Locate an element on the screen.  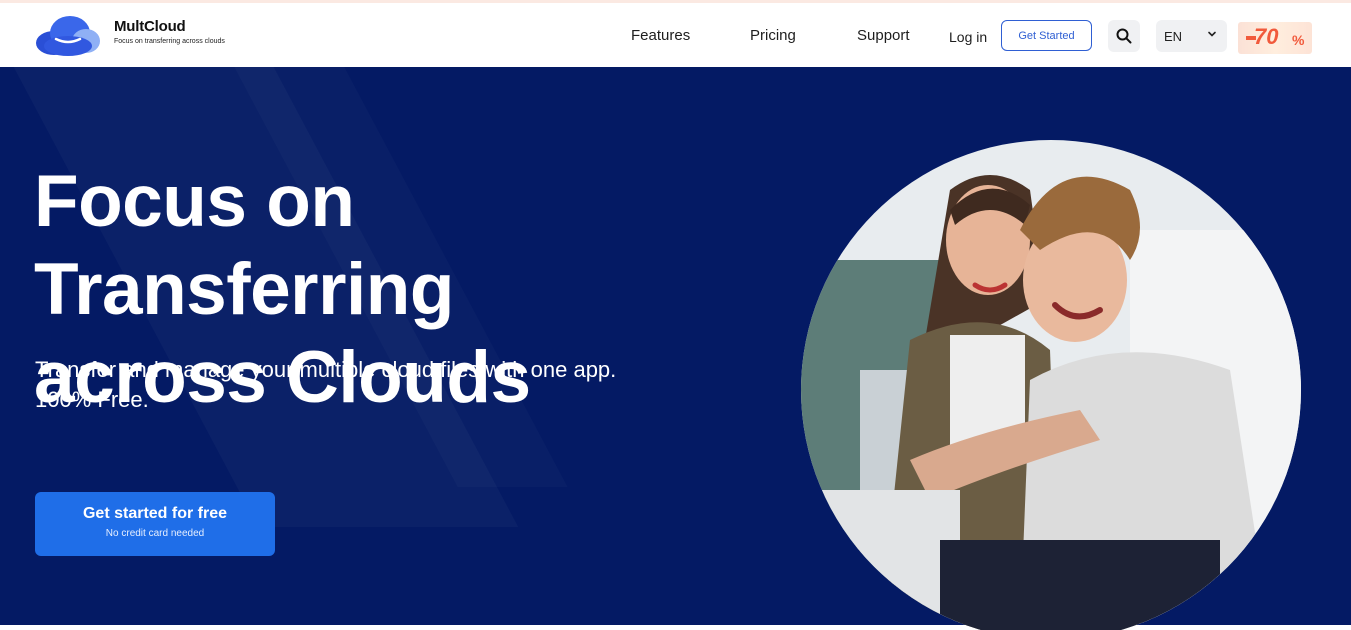
chevron-down-icon is located at coordinates (1212, 34).